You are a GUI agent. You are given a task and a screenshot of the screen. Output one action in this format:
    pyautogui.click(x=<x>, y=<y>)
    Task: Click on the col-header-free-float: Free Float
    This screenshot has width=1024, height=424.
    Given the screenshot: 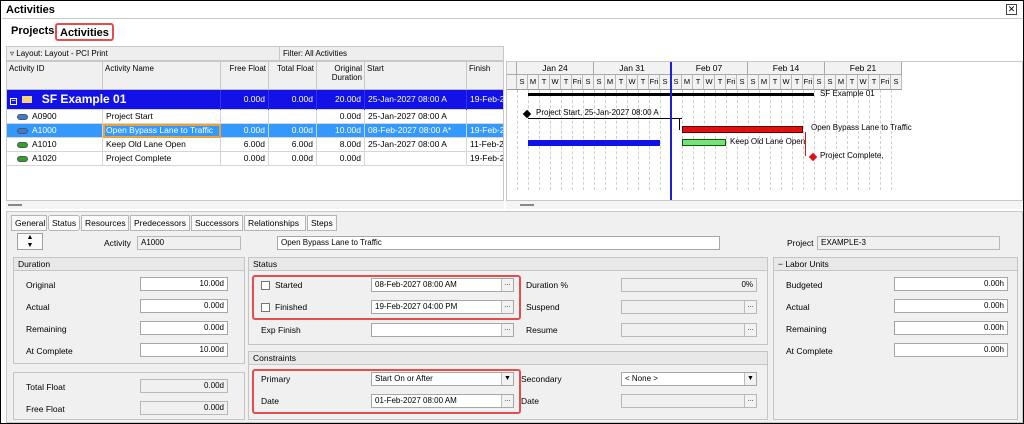 What is the action you would take?
    pyautogui.click(x=245, y=76)
    